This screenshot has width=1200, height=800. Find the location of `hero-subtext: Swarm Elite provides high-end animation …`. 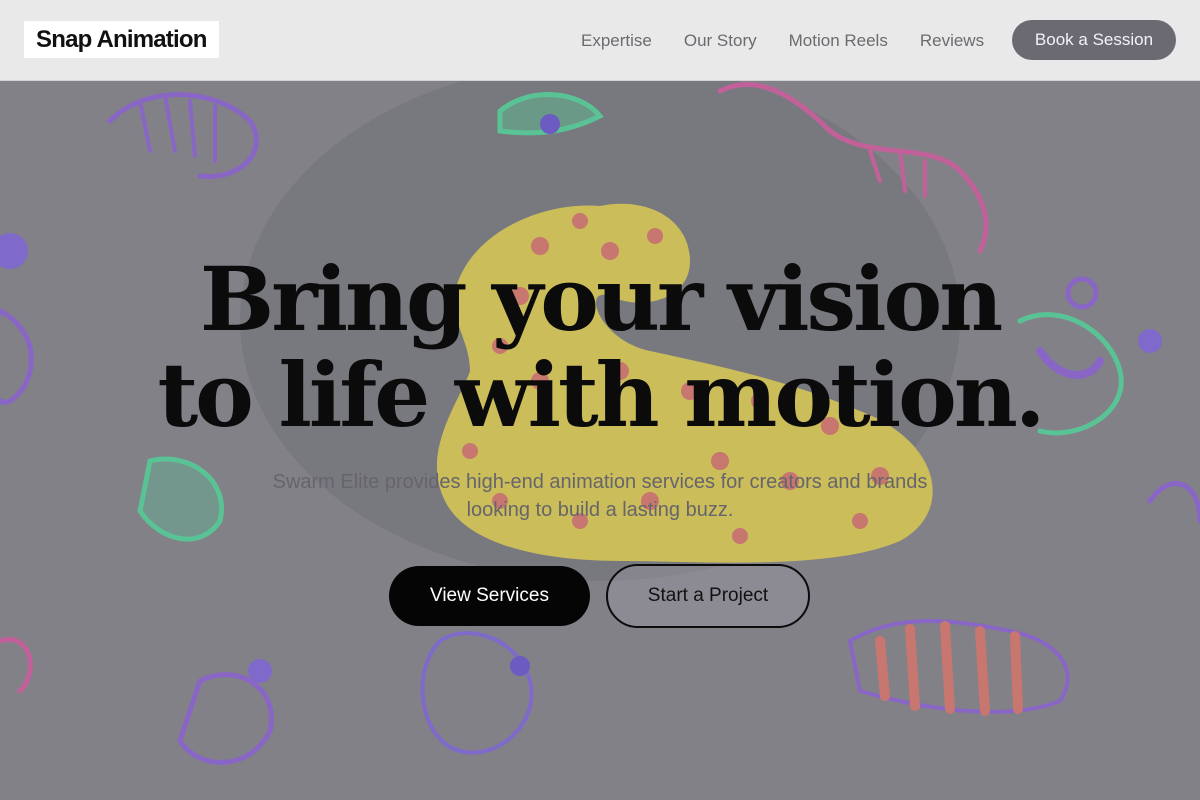

hero-subtext: Swarm Elite provides high-end animation … is located at coordinates (600, 496).